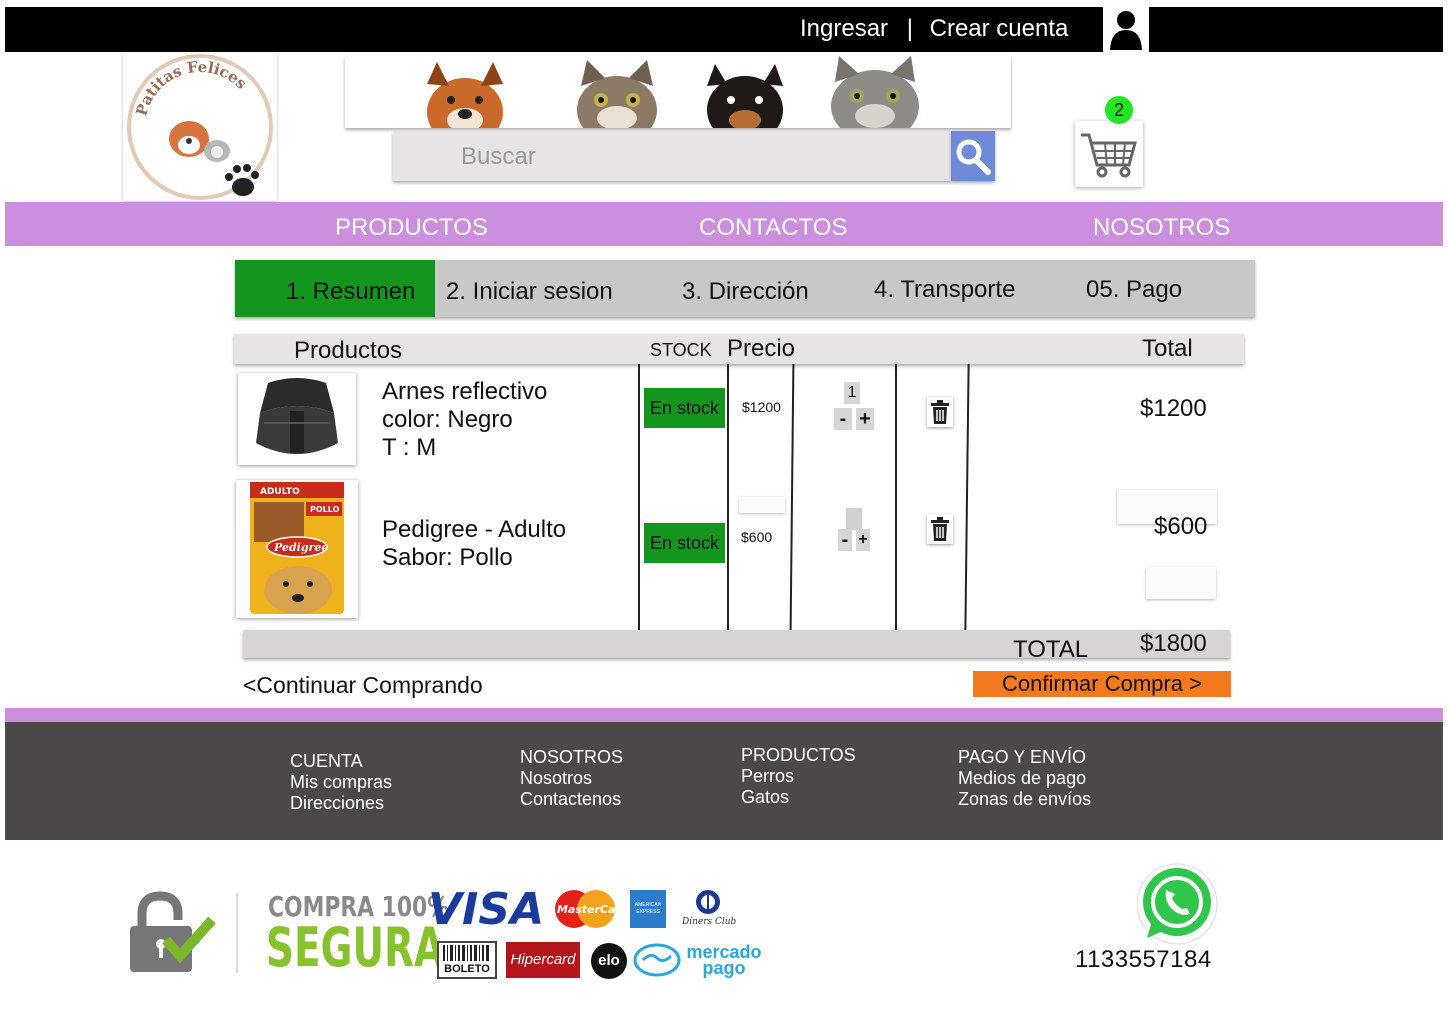  What do you see at coordinates (1161, 228) in the screenshot?
I see `nav-nosotros: NOSOTROS` at bounding box center [1161, 228].